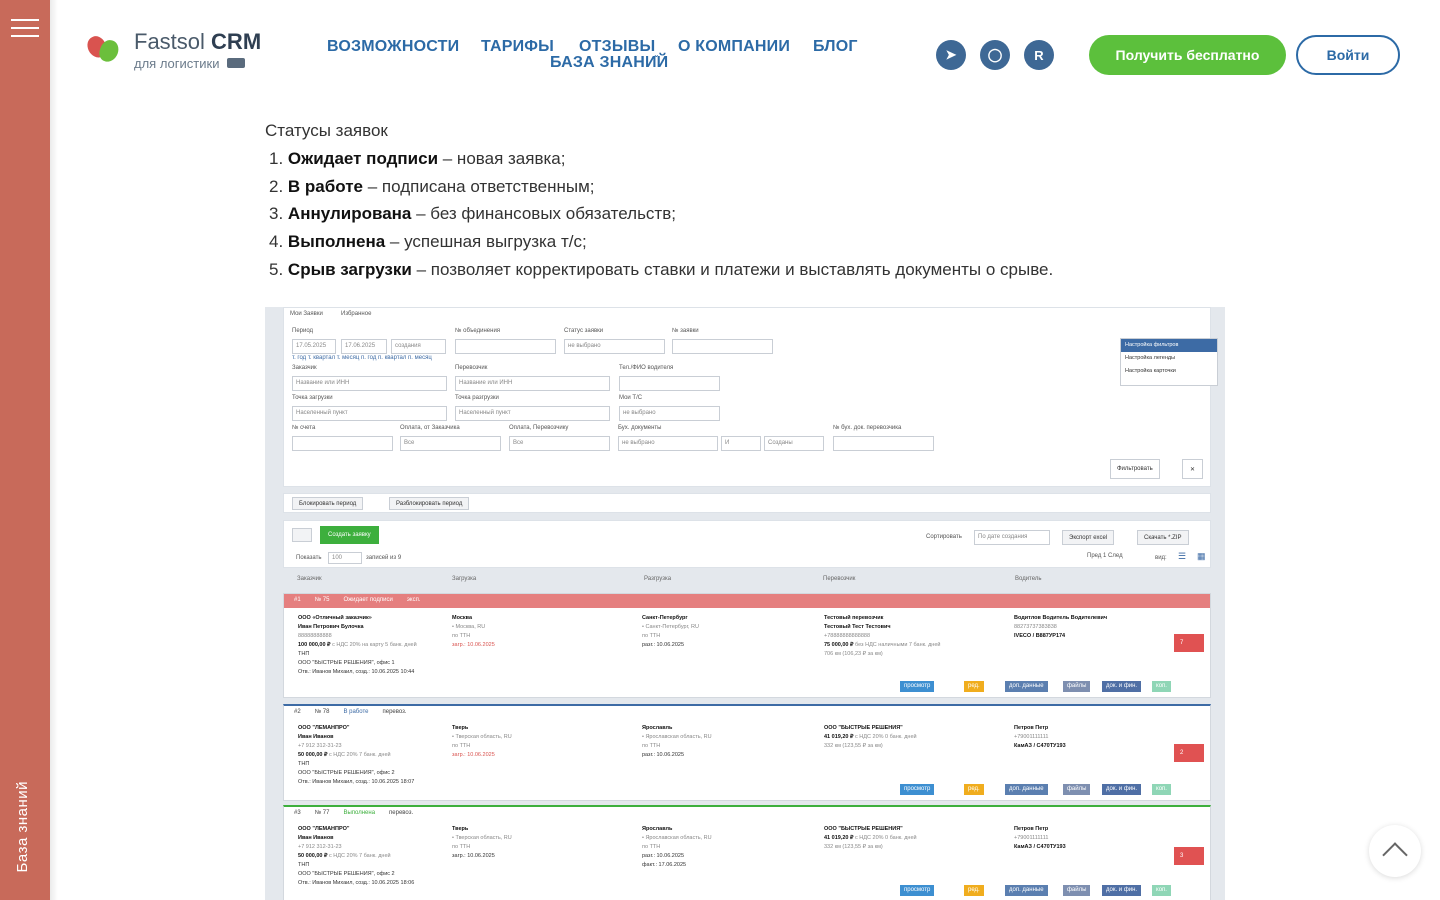  What do you see at coordinates (369, 383) in the screenshot?
I see `customer-input: Название или ИНН` at bounding box center [369, 383].